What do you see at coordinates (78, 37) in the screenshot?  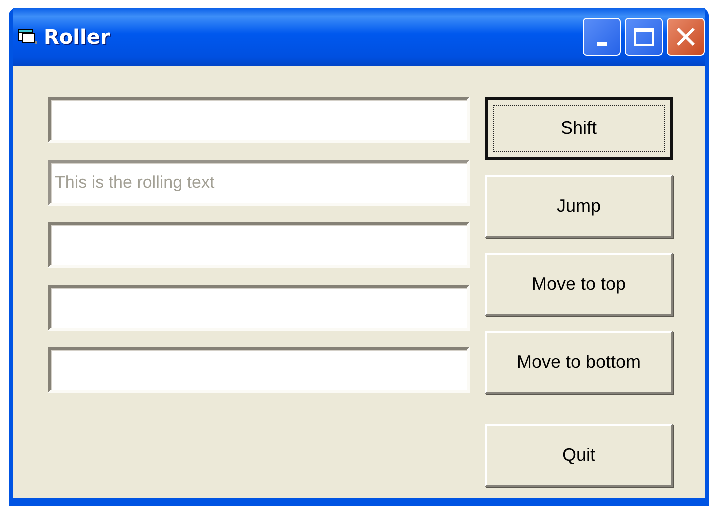 I see `window-title: Roller` at bounding box center [78, 37].